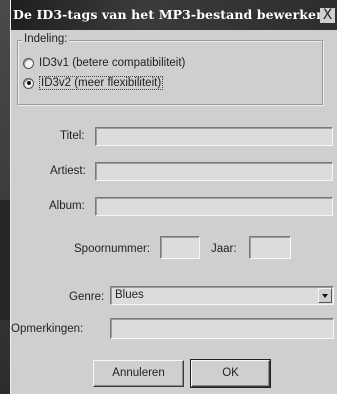 The height and width of the screenshot is (394, 337). What do you see at coordinates (138, 373) in the screenshot?
I see `cancel-button: Annuleren` at bounding box center [138, 373].